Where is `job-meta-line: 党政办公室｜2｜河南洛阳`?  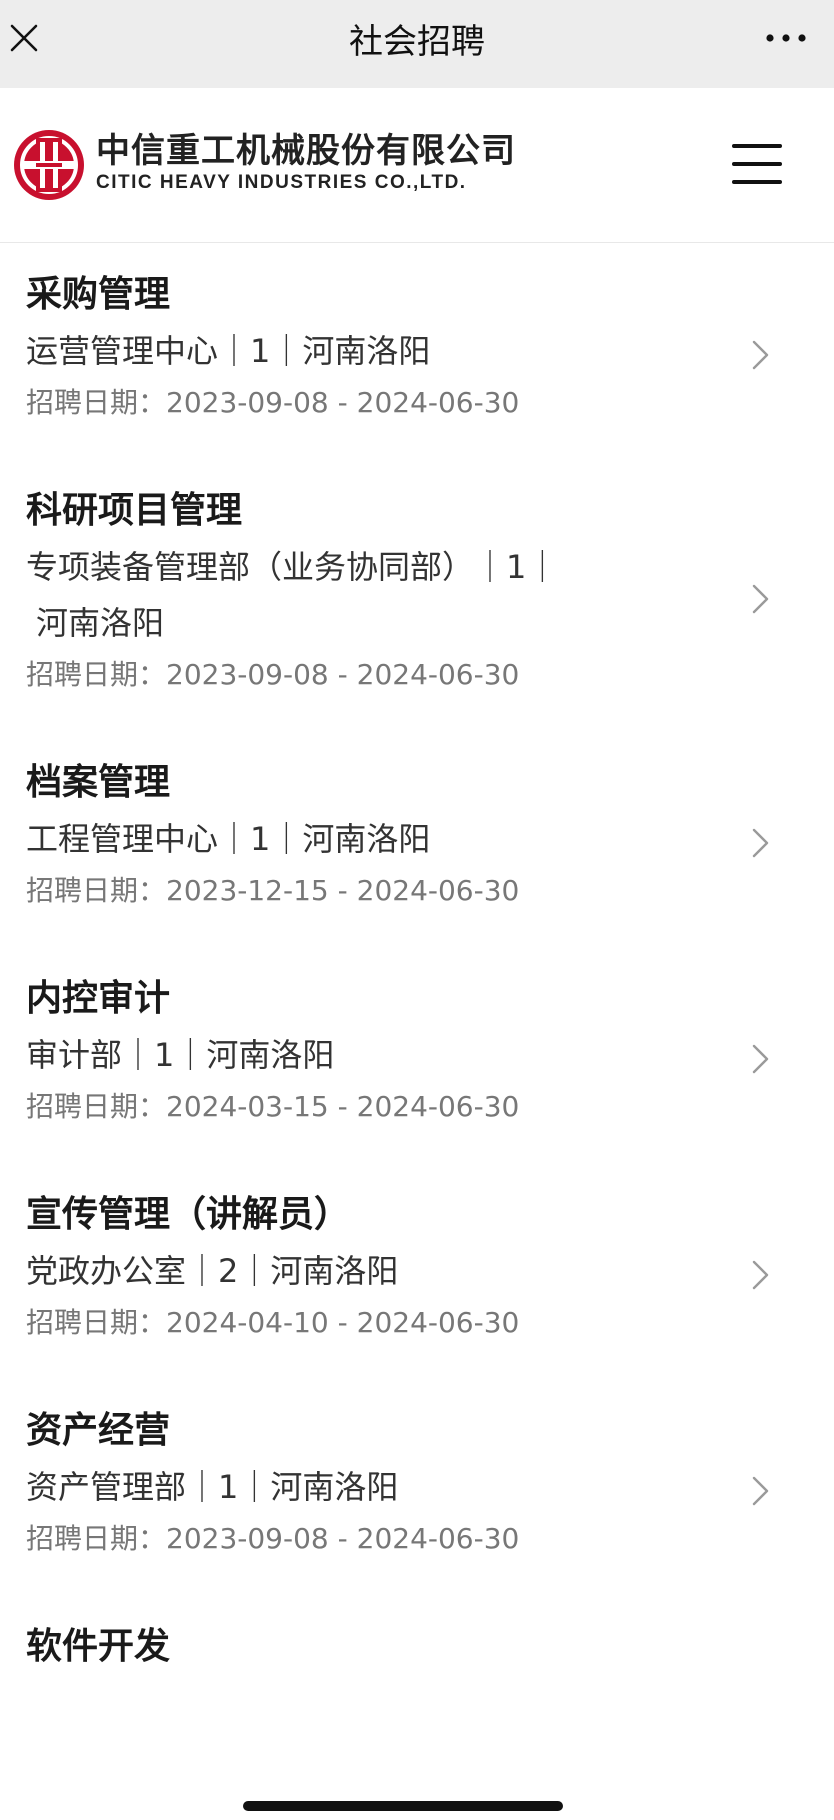
job-meta-line: 党政办公室｜2｜河南洛阳 is located at coordinates (212, 1271).